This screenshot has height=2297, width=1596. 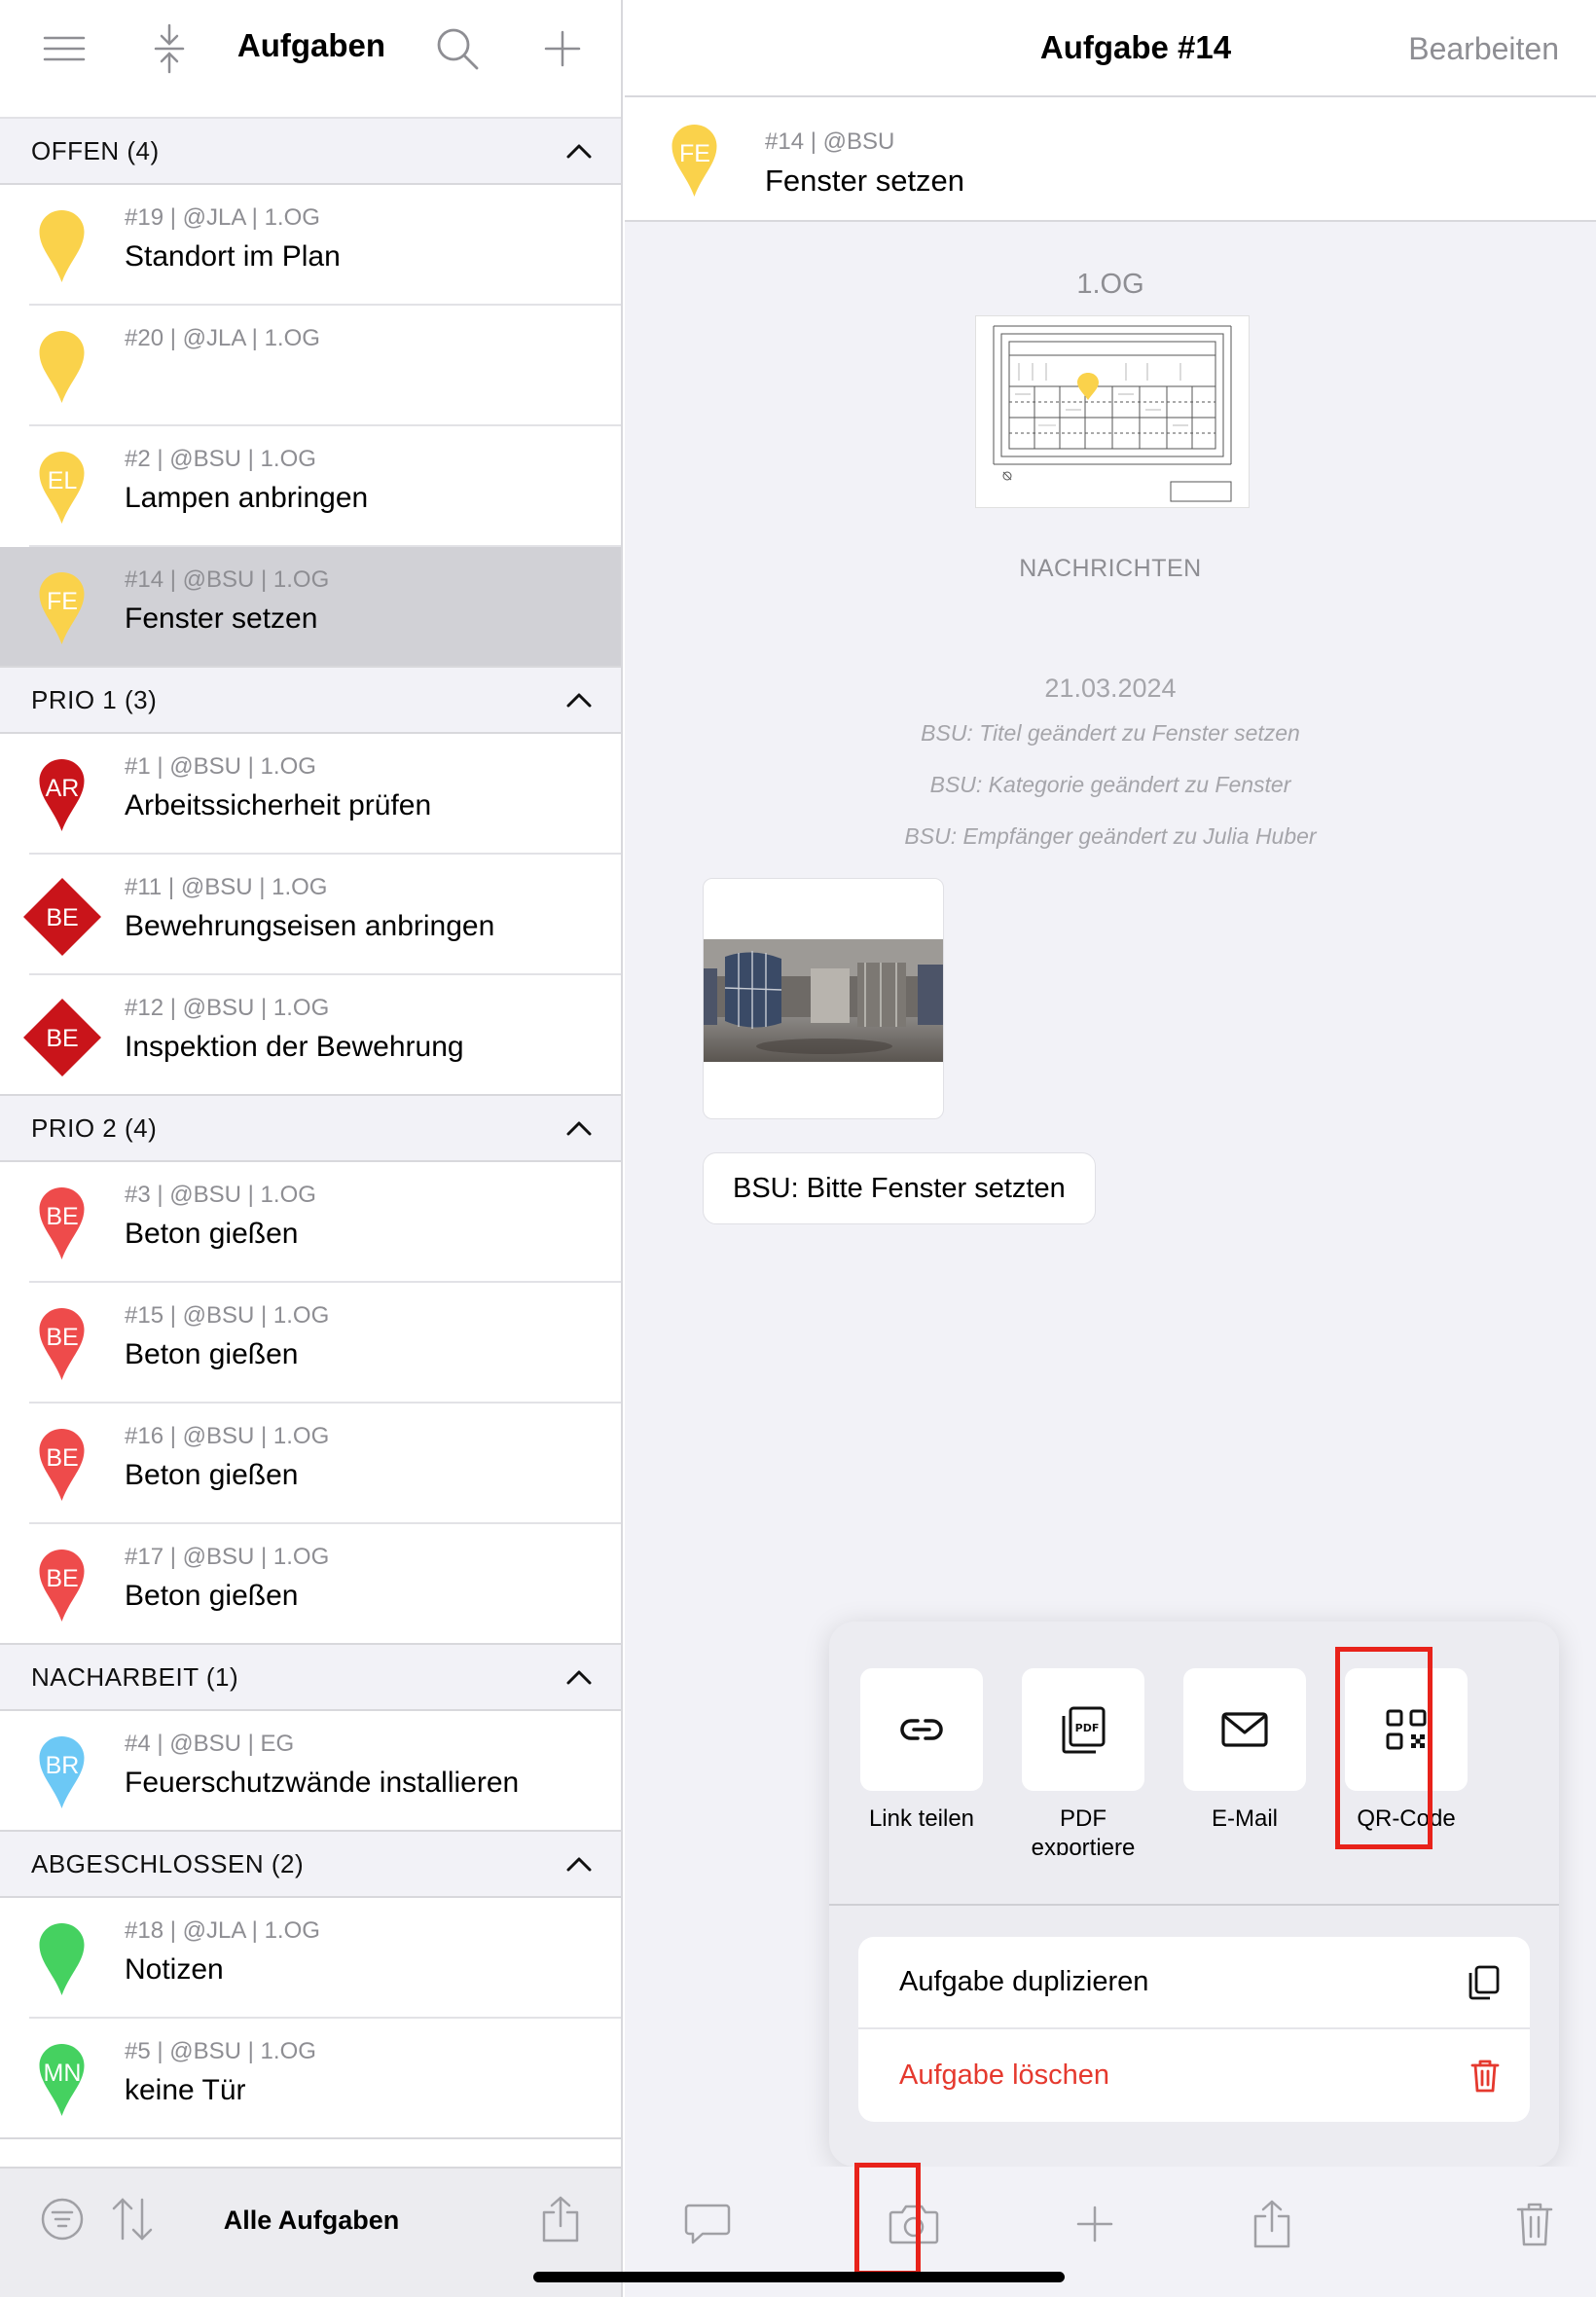 I want to click on task-row: BE #15 | @BSU | 1.OG Beton gießen, so click(x=310, y=1343).